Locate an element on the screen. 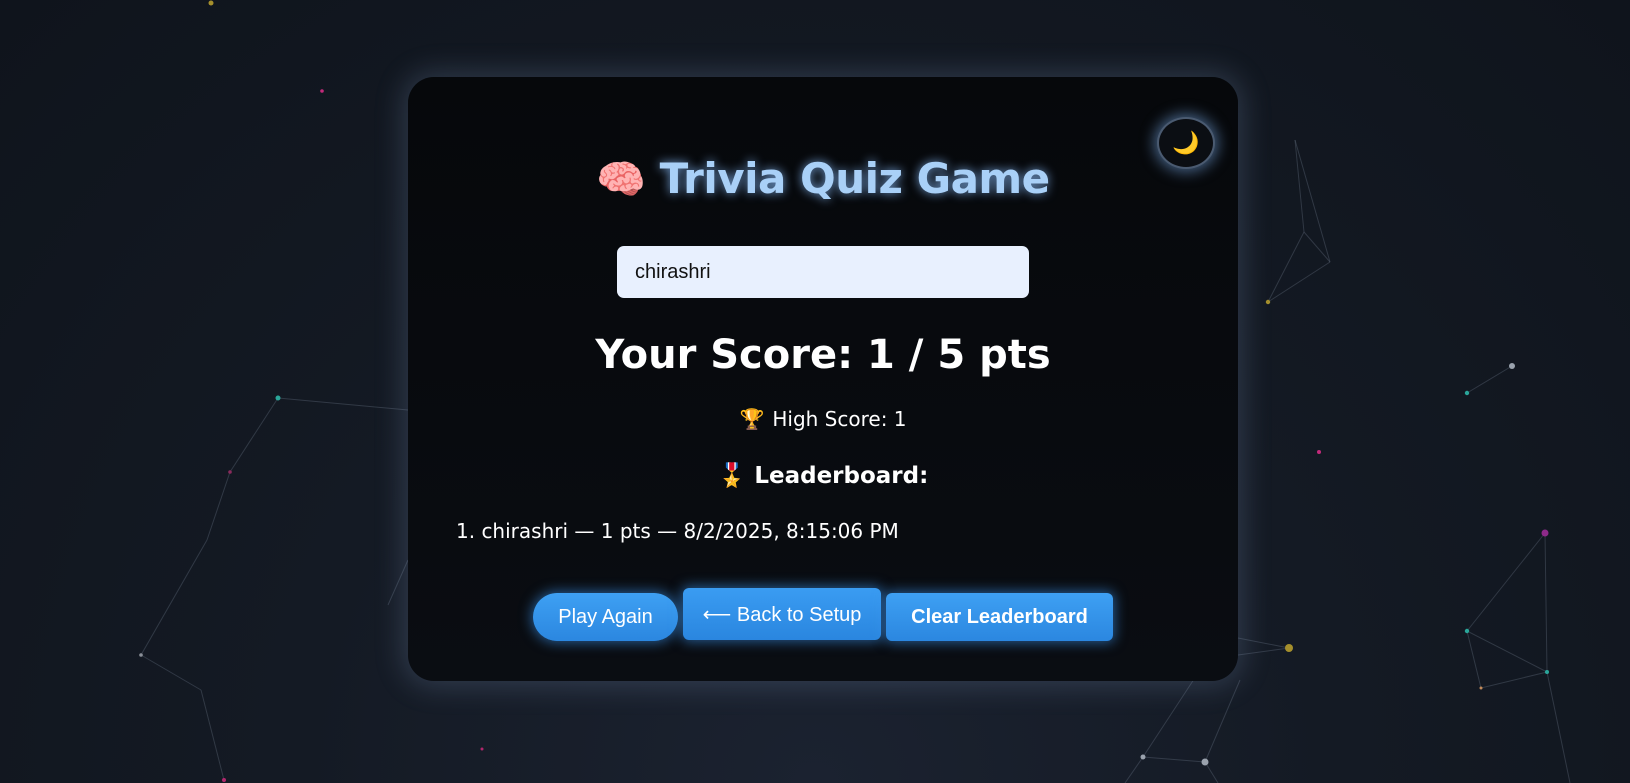 Image resolution: width=1630 pixels, height=783 pixels. leaderboard-heading: 🎖️ Leaderboard: is located at coordinates (823, 476).